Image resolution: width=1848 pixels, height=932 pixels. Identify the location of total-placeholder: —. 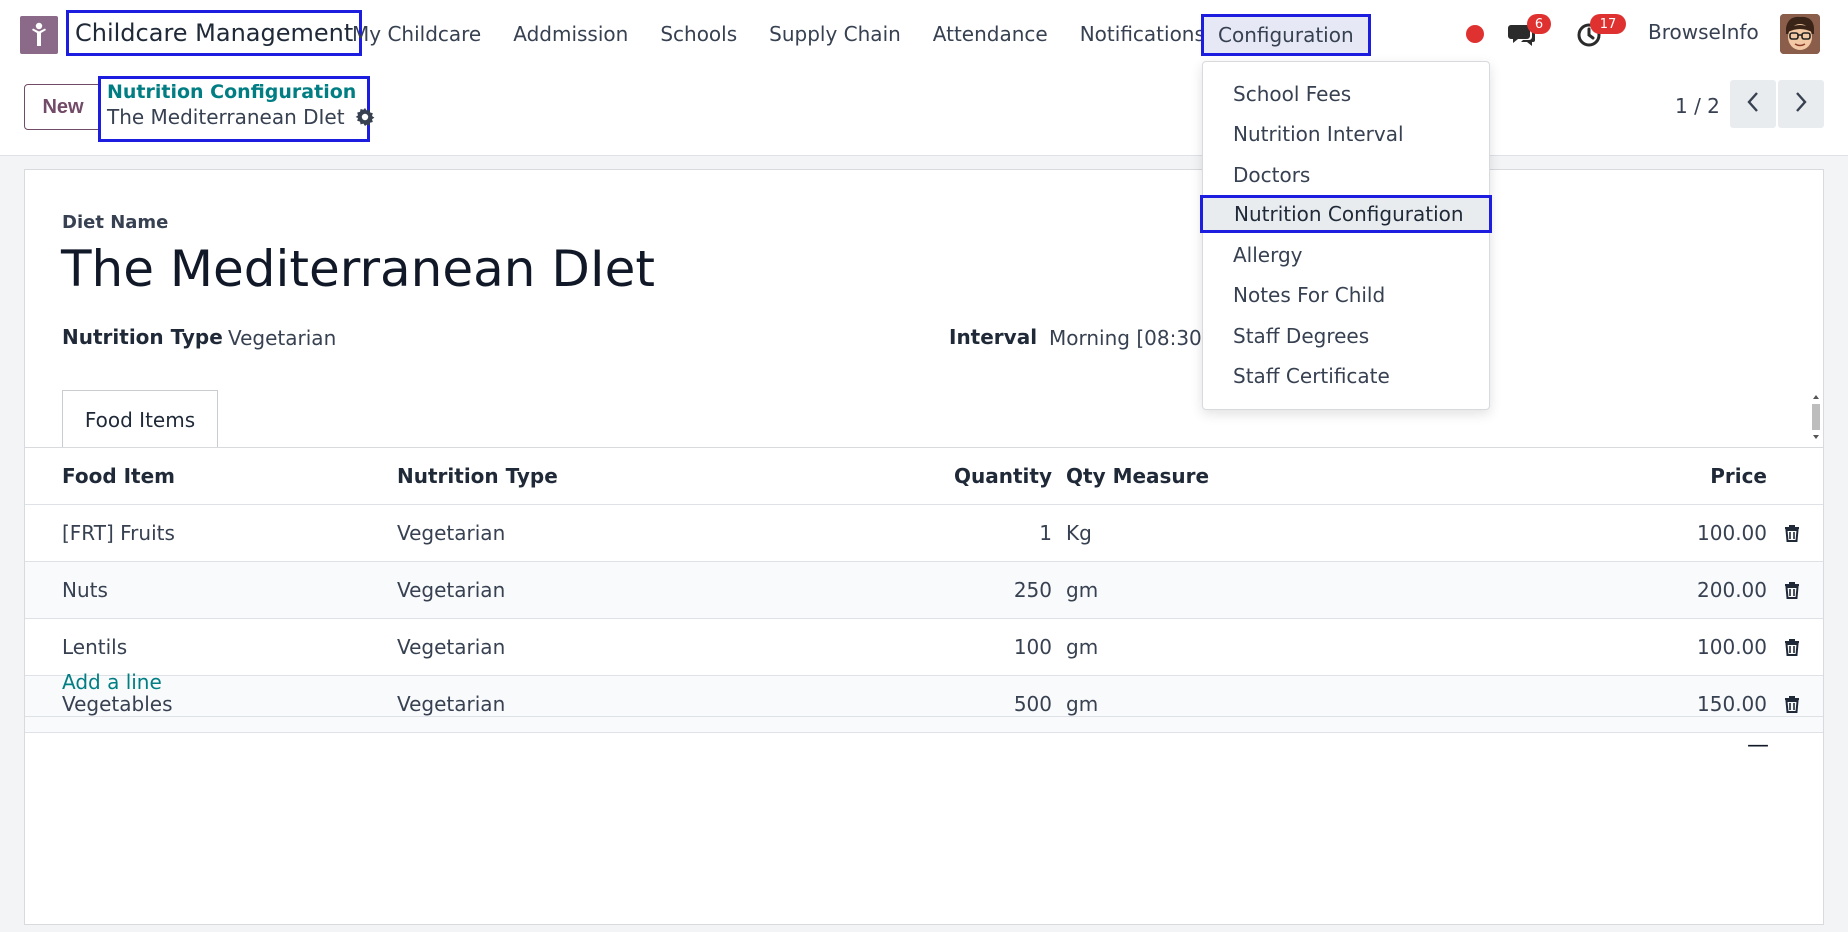
(1758, 745).